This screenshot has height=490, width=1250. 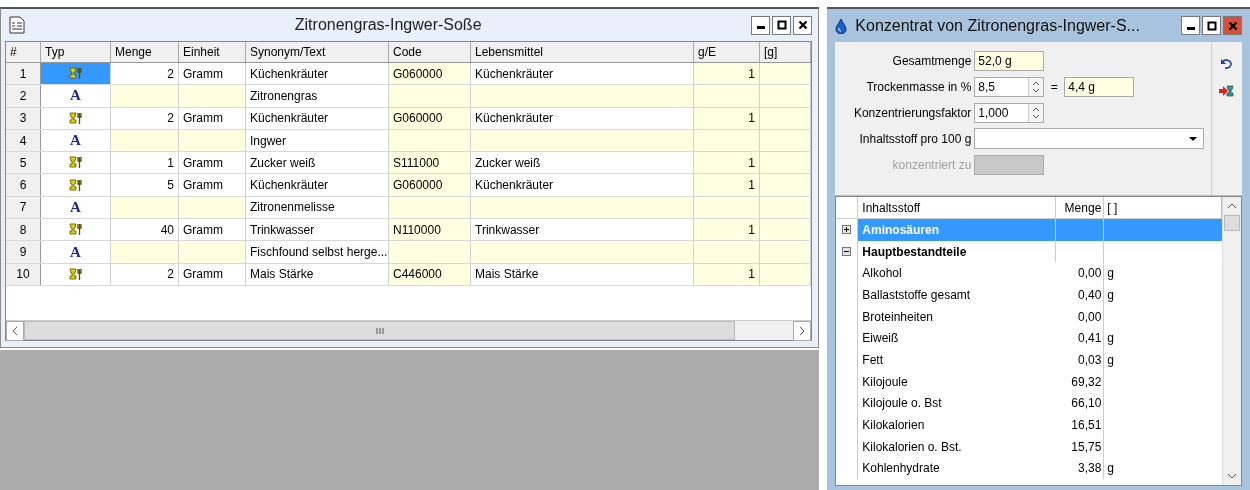 I want to click on row-number: 6, so click(x=23, y=185).